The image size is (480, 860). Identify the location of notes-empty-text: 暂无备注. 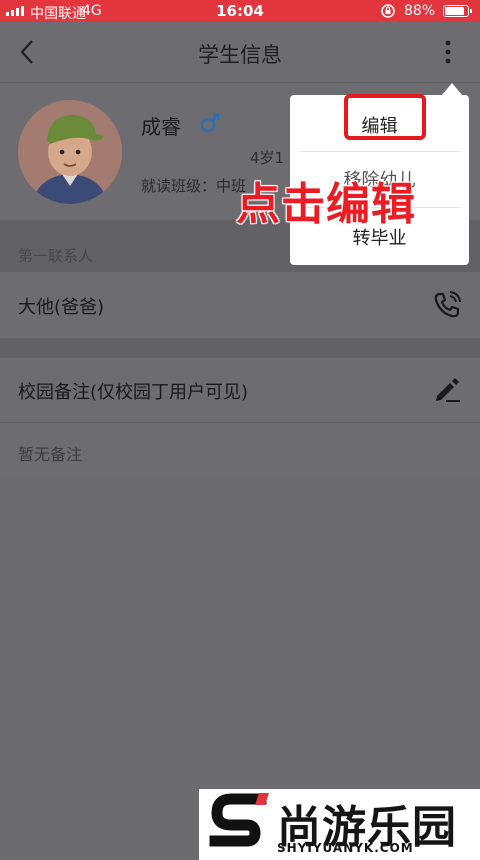
(50, 454).